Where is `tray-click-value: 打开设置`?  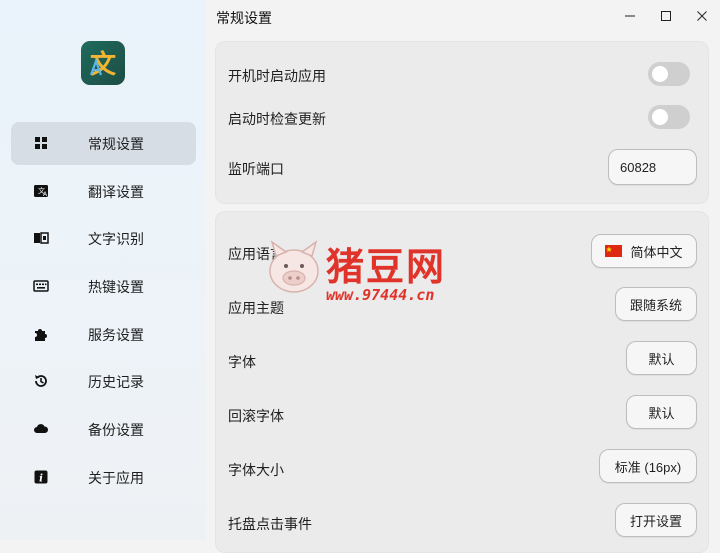 tray-click-value: 打开设置 is located at coordinates (655, 521).